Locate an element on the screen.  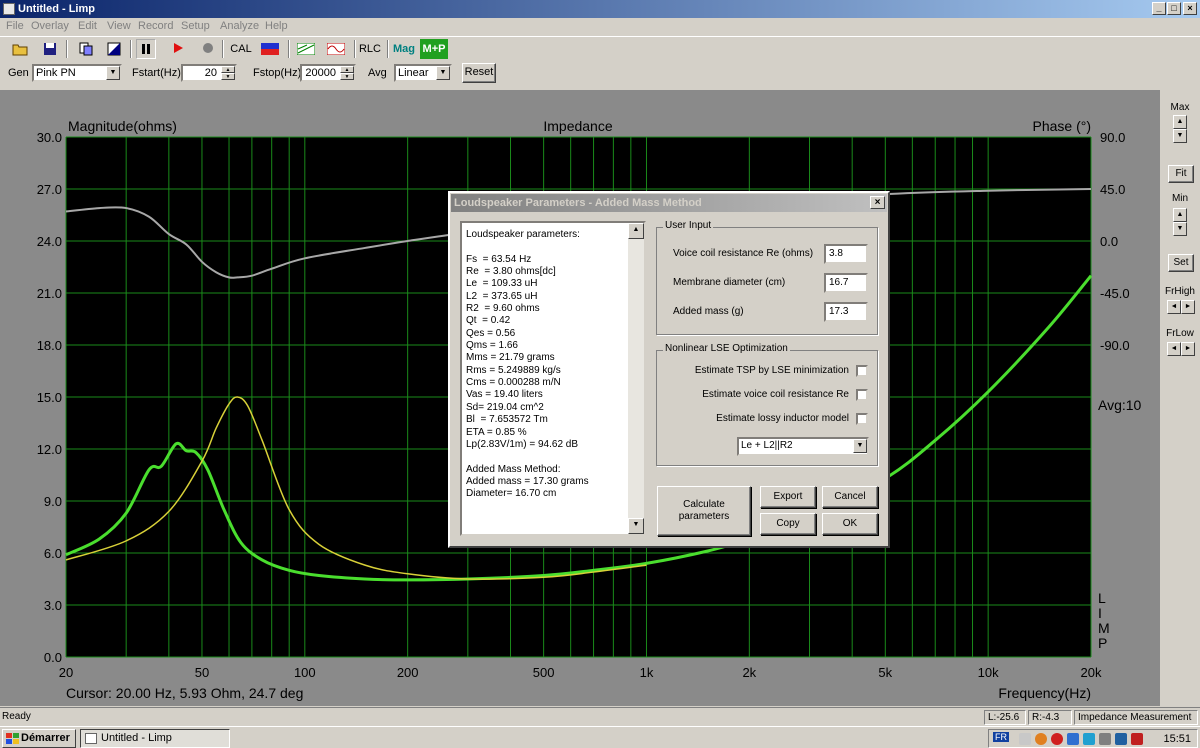
security-icon is located at coordinates (1057, 739).